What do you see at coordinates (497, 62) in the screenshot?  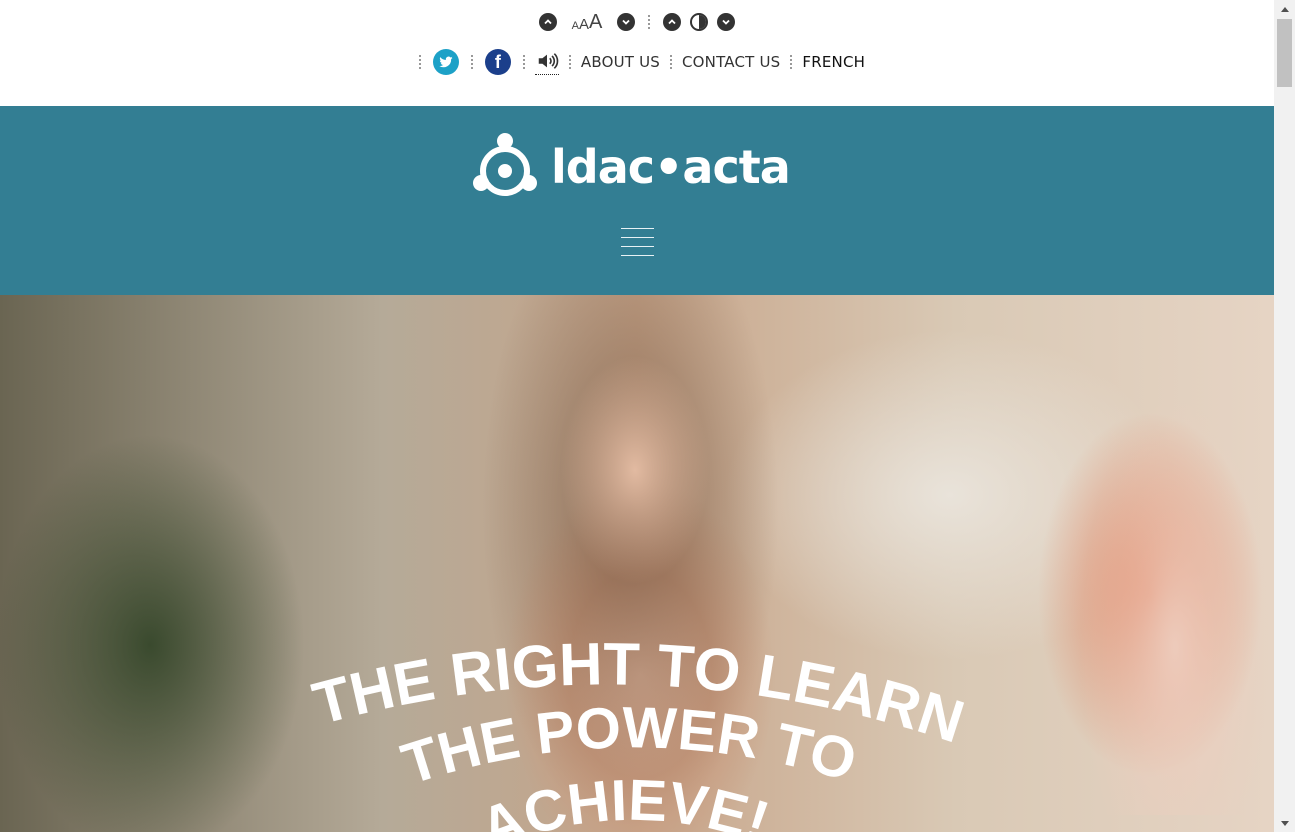 I see `facebook-icon: f` at bounding box center [497, 62].